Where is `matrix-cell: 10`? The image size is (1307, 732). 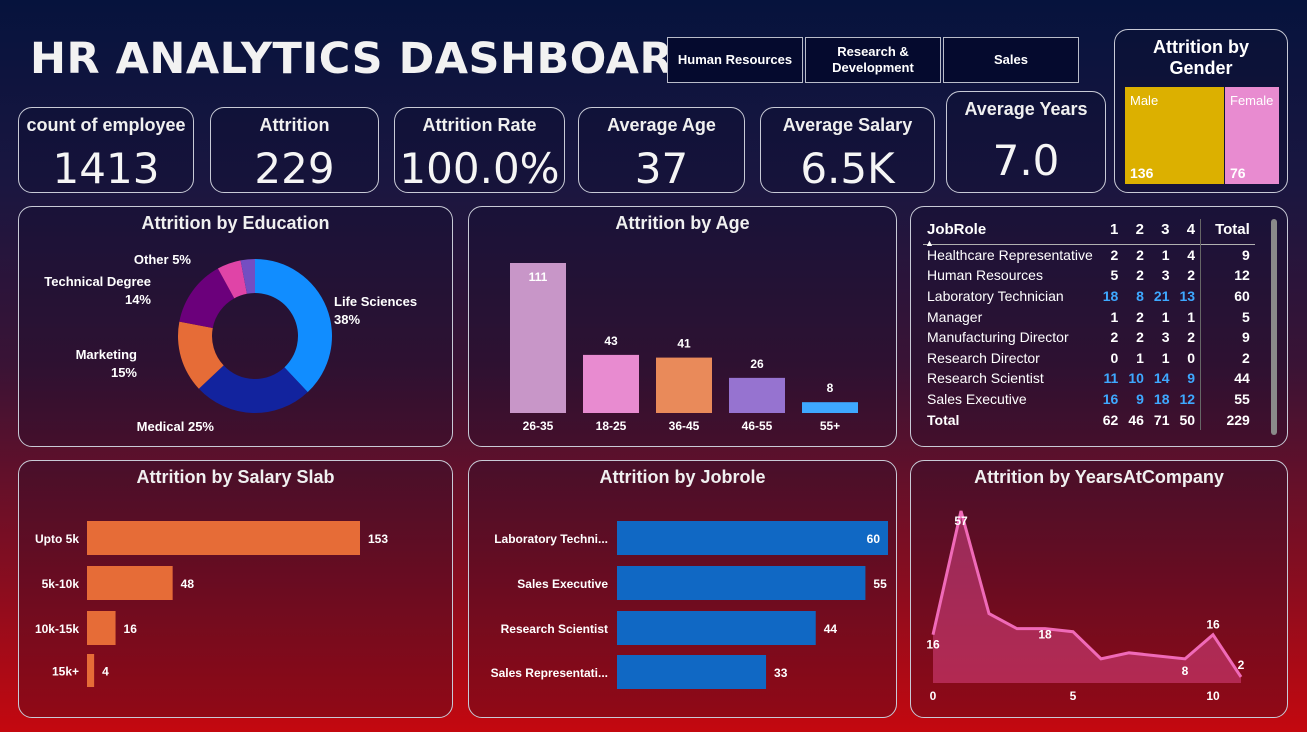 matrix-cell: 10 is located at coordinates (1136, 378).